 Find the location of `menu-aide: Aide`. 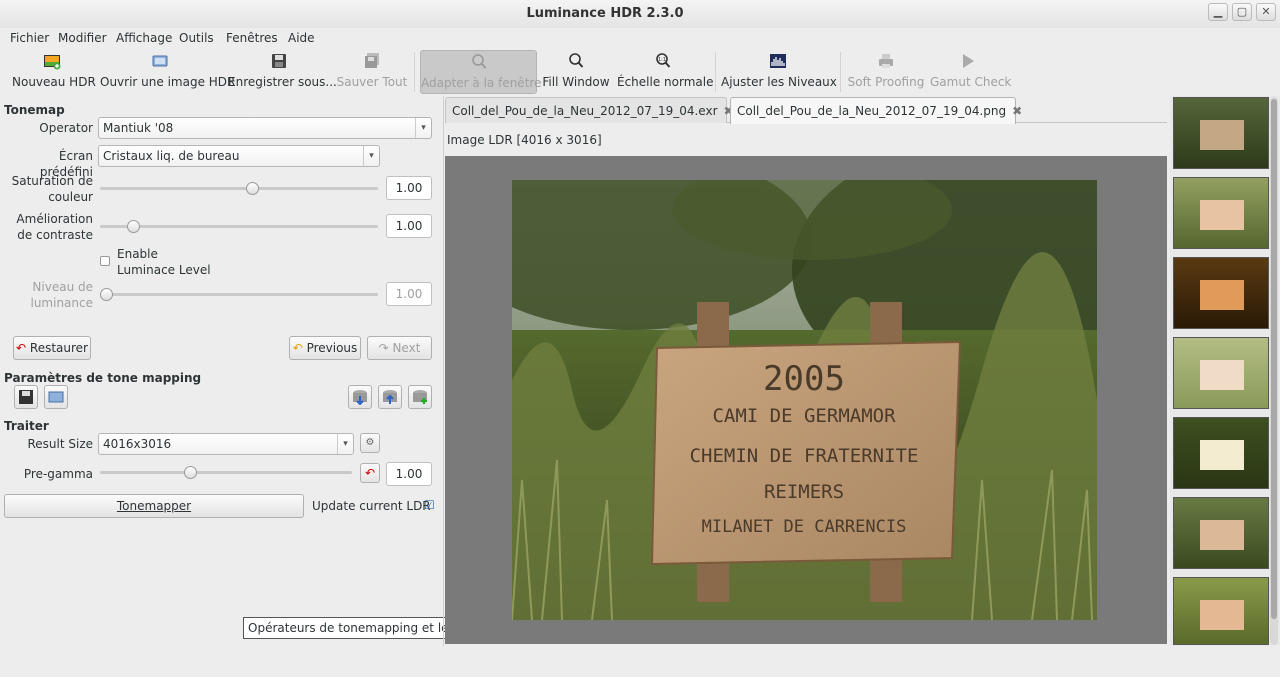

menu-aide: Aide is located at coordinates (301, 38).